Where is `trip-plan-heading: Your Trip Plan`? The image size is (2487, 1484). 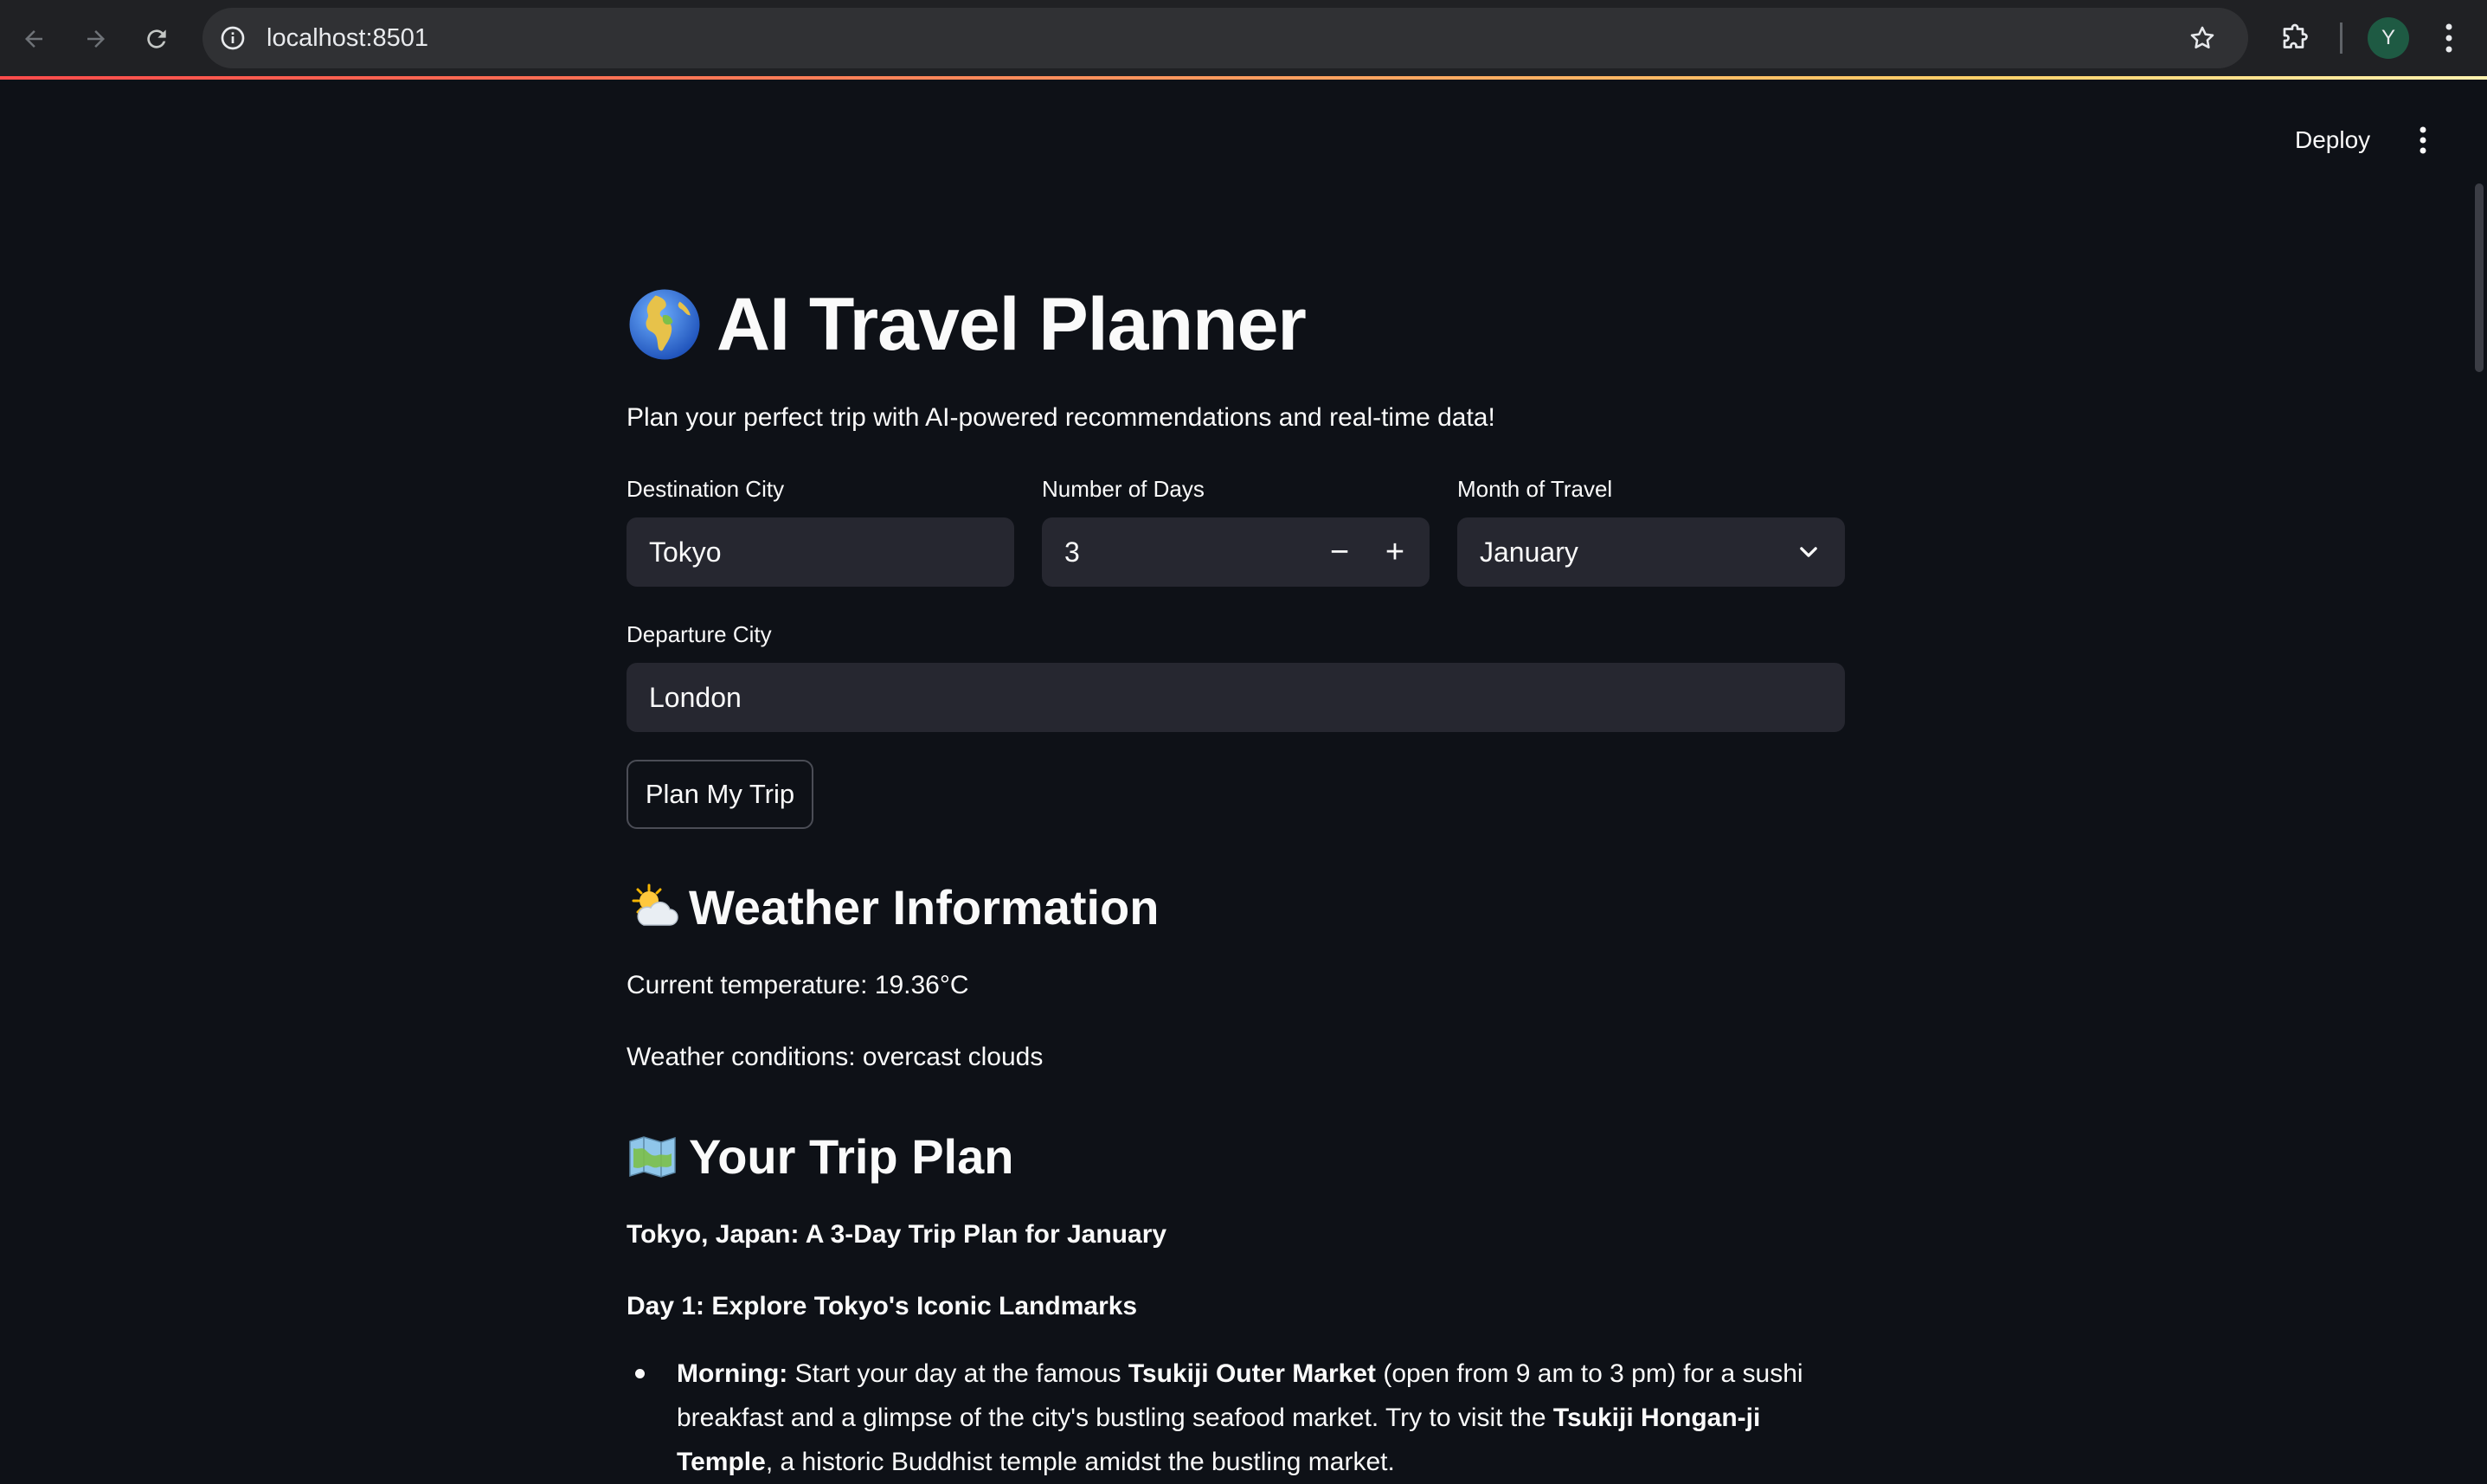 trip-plan-heading: Your Trip Plan is located at coordinates (820, 1156).